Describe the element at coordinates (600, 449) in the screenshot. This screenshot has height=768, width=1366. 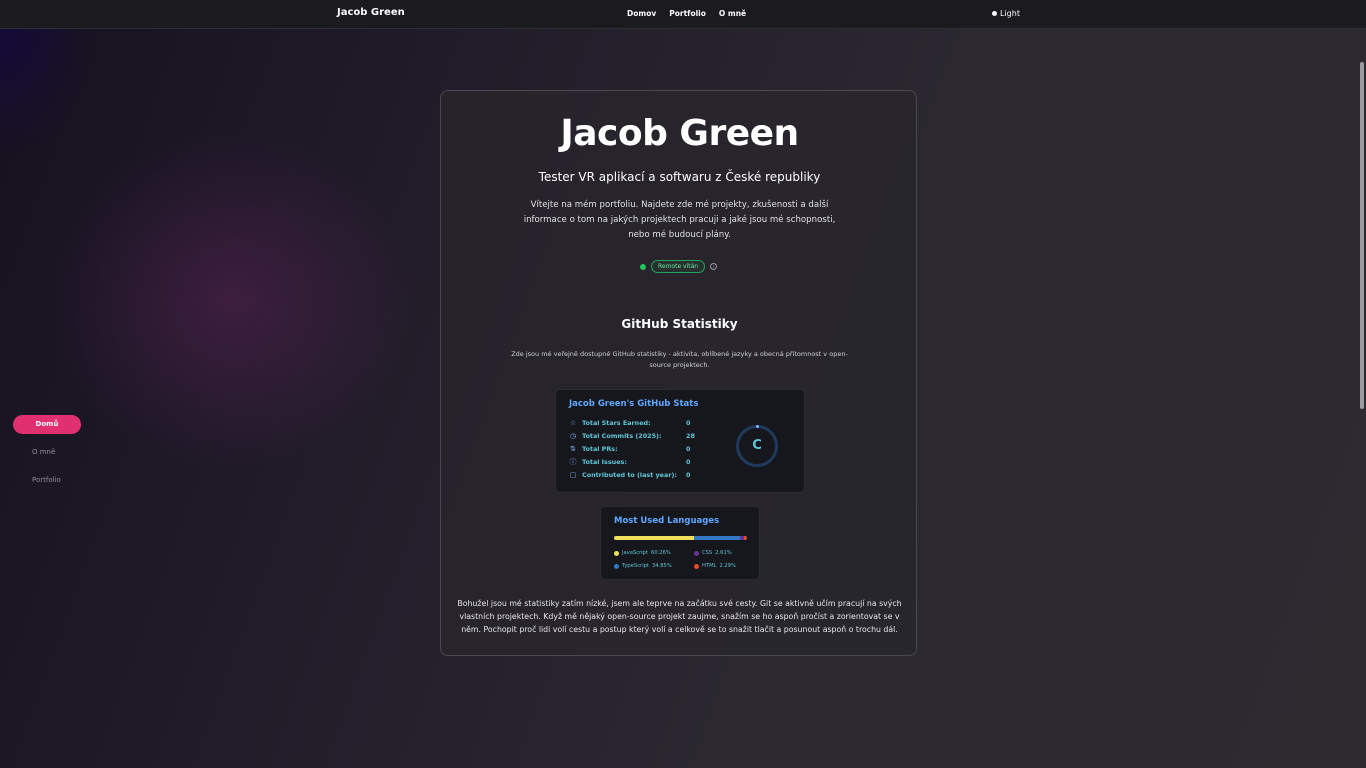
I see `stat-label: Total PRs:` at that location.